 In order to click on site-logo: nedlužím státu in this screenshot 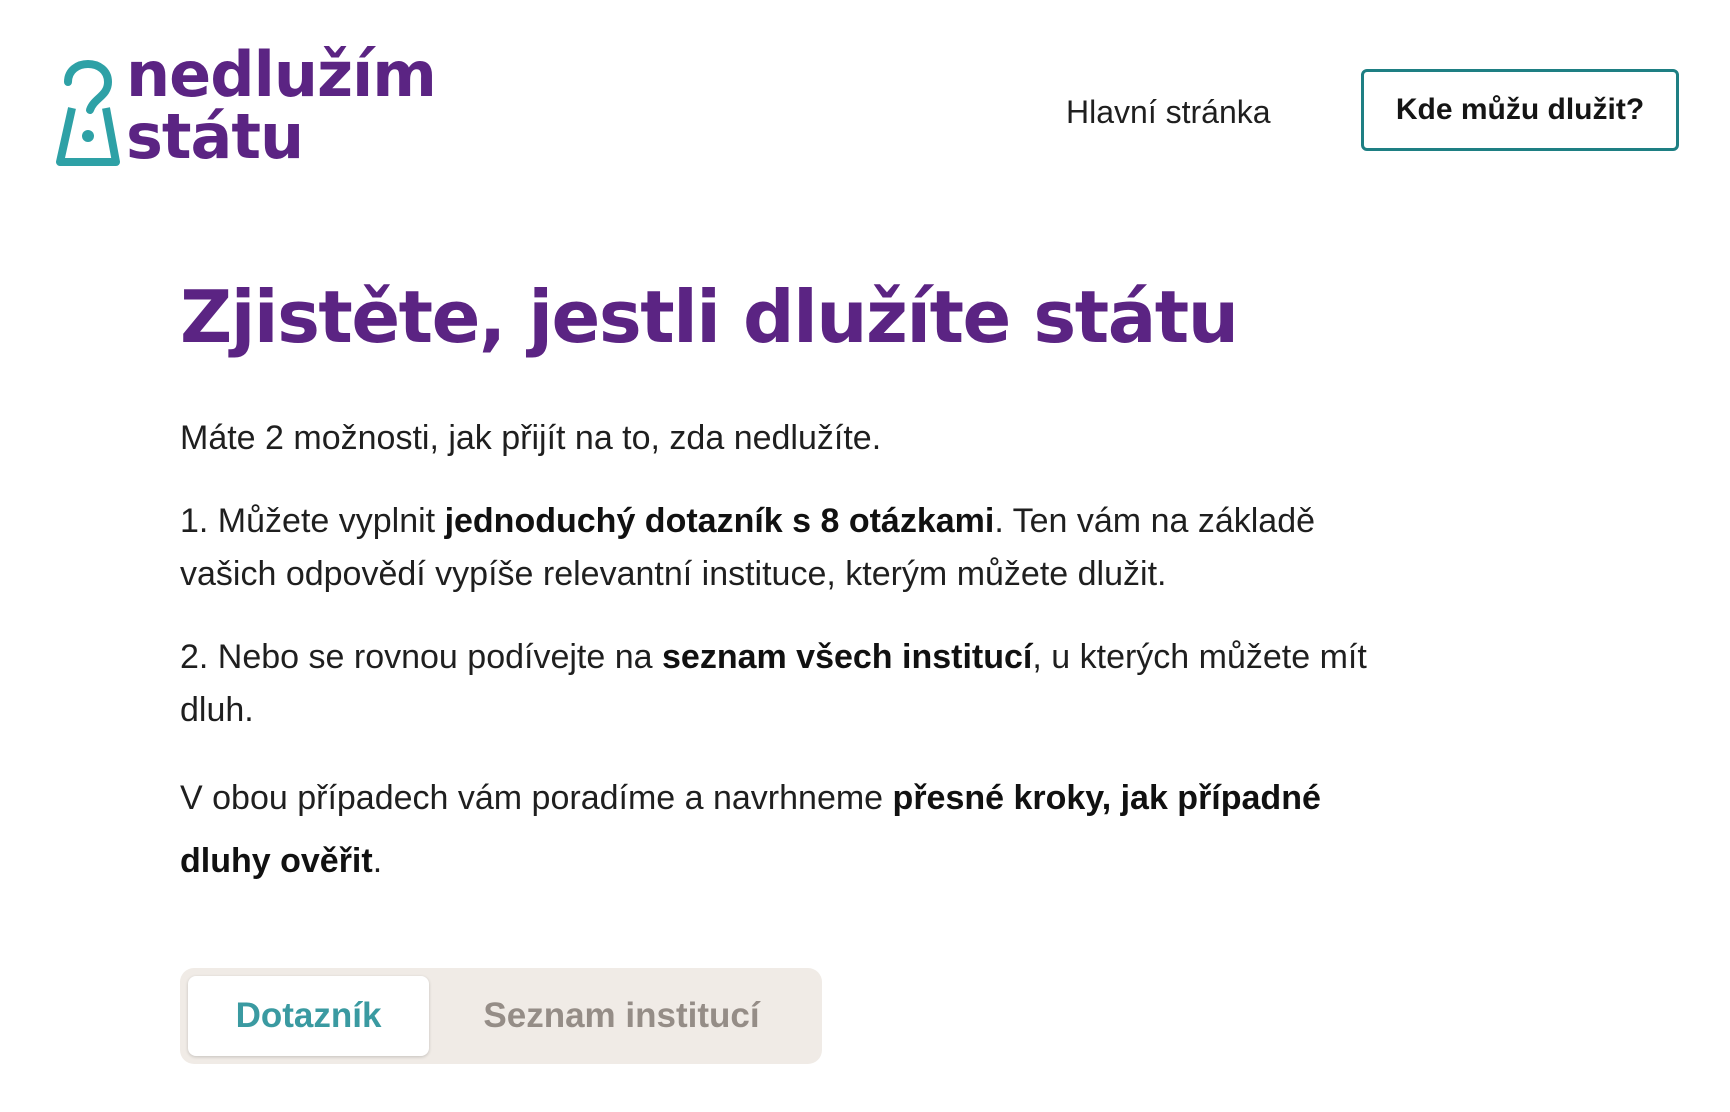, I will do `click(245, 105)`.